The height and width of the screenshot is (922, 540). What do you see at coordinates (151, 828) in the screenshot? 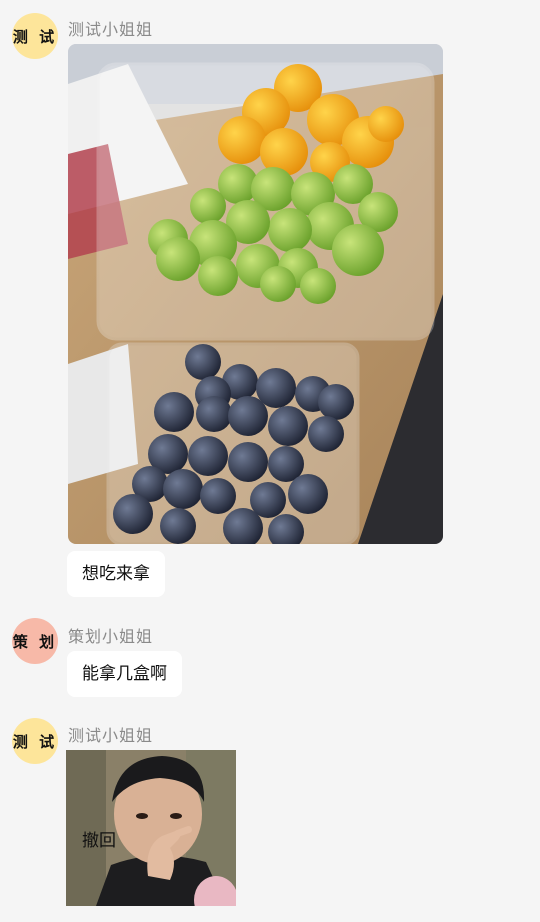
I see `meme-sticker: 撤回` at bounding box center [151, 828].